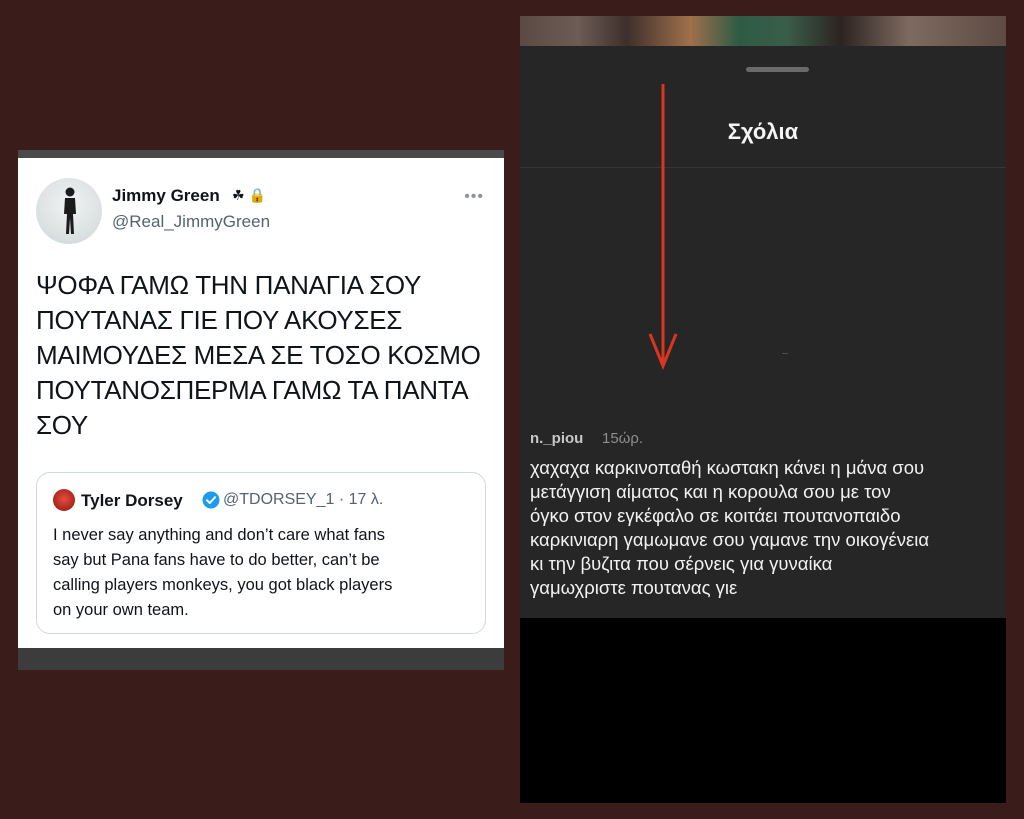 The width and height of the screenshot is (1024, 819). Describe the element at coordinates (785, 353) in the screenshot. I see `divider` at that location.